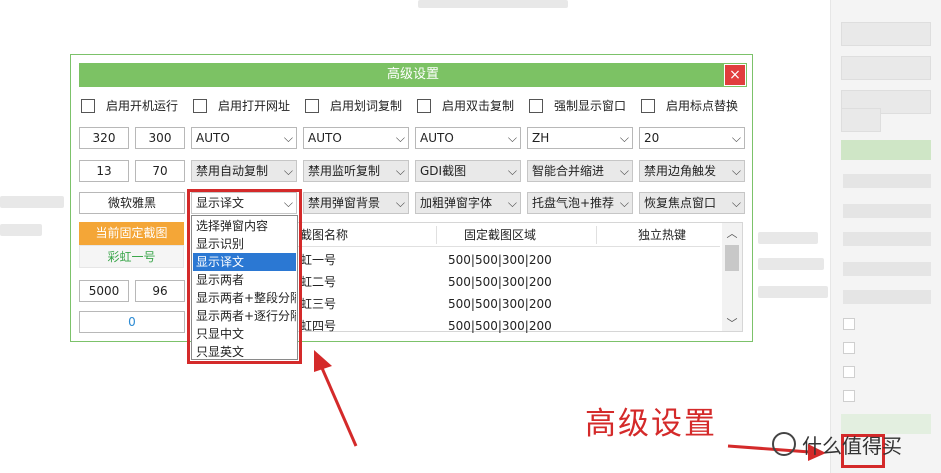 Image resolution: width=941 pixels, height=473 pixels. I want to click on annotation-label: 高级设置, so click(651, 424).